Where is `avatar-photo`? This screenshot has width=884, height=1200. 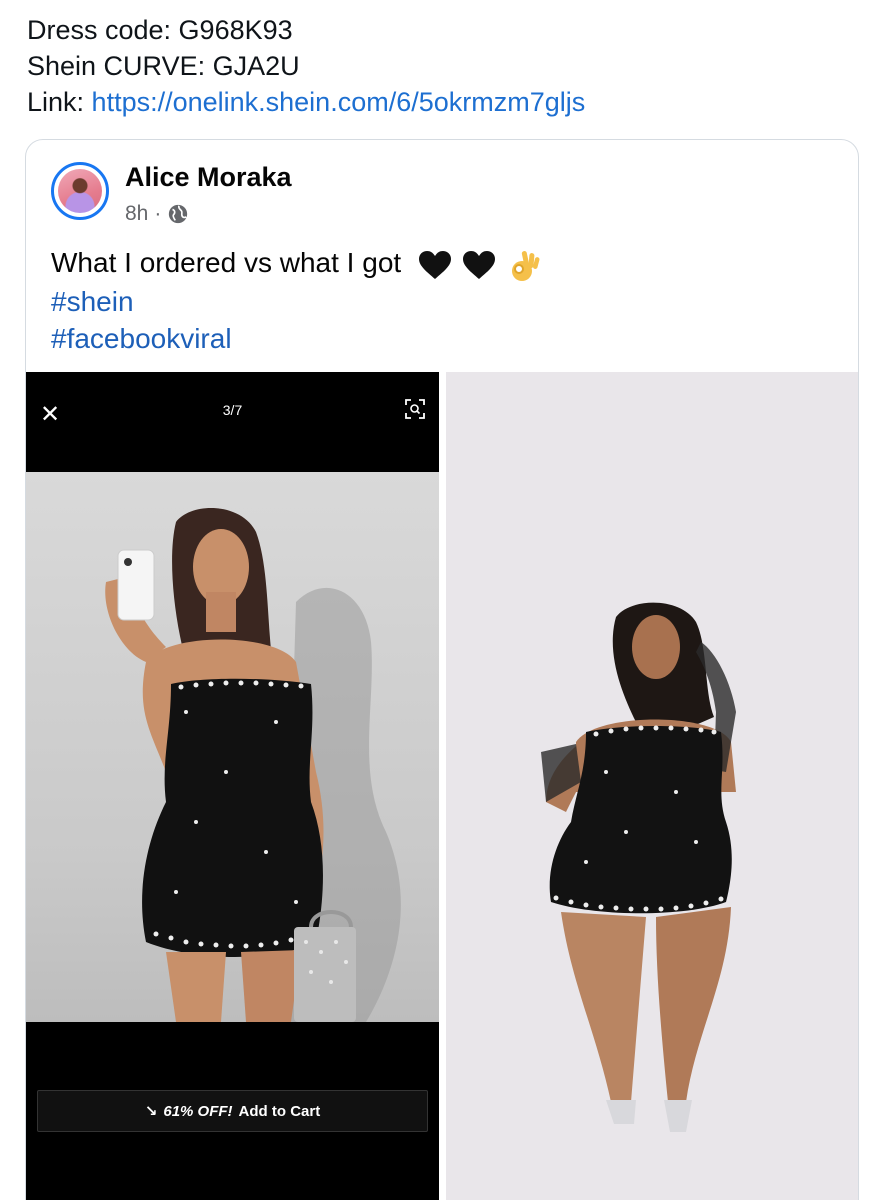
avatar-photo is located at coordinates (80, 191).